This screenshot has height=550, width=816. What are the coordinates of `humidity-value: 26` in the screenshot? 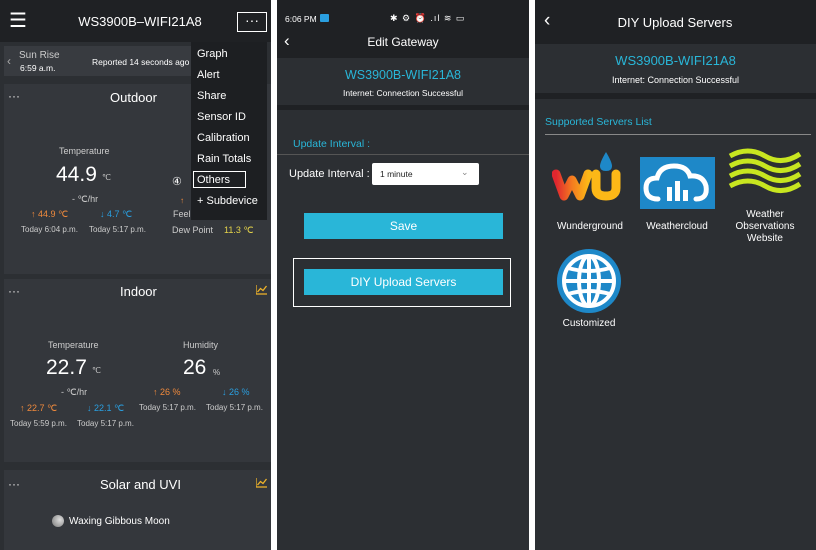 It's located at (195, 367).